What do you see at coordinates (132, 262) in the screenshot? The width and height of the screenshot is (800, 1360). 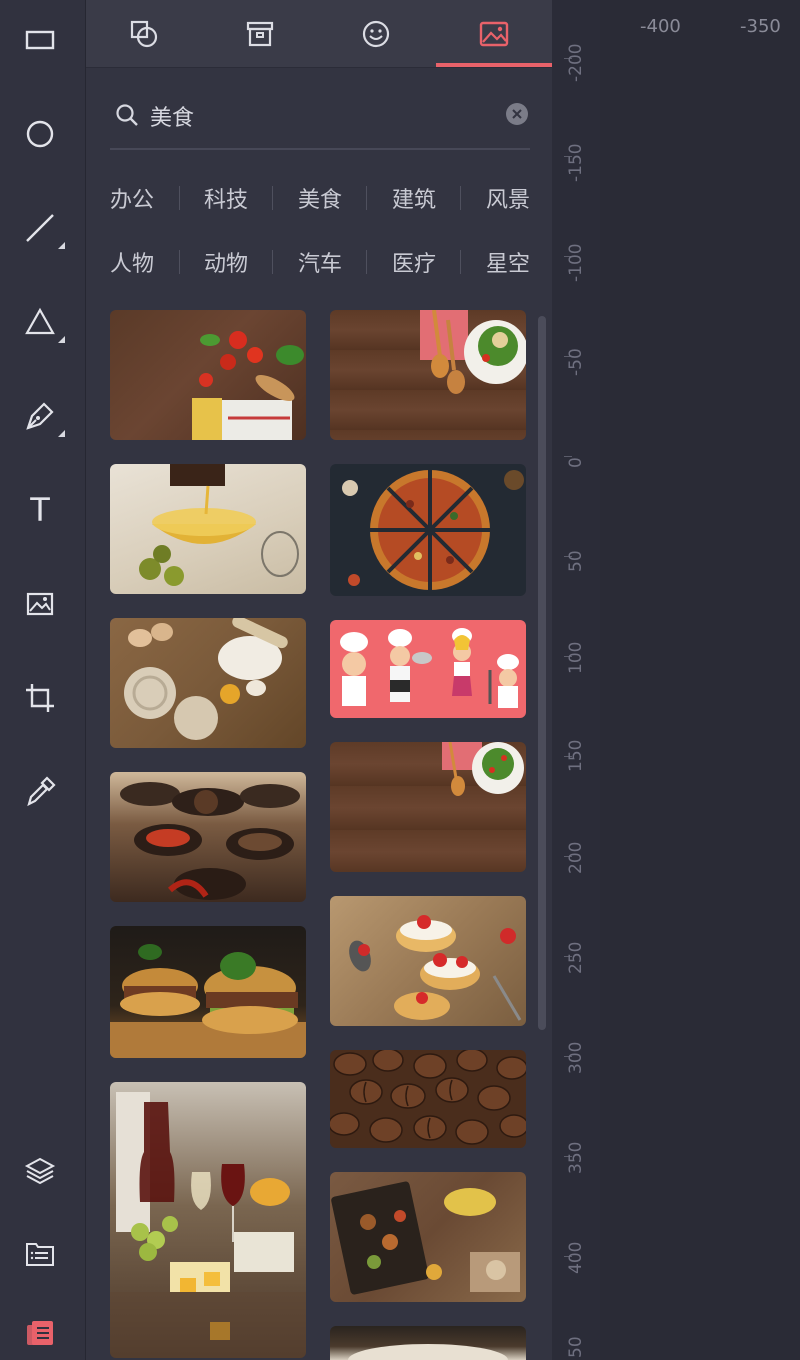 I see `category-people: 人物` at bounding box center [132, 262].